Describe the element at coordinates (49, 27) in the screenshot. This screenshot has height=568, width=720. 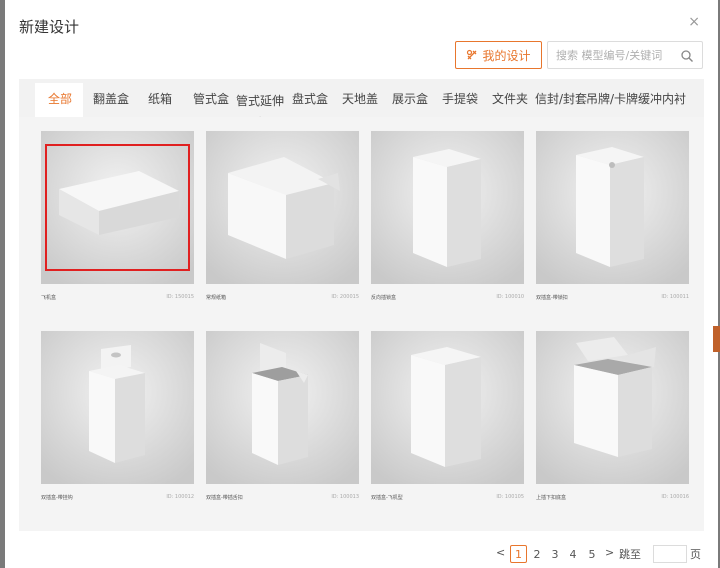
I see `dialog-title: 新建设计` at that location.